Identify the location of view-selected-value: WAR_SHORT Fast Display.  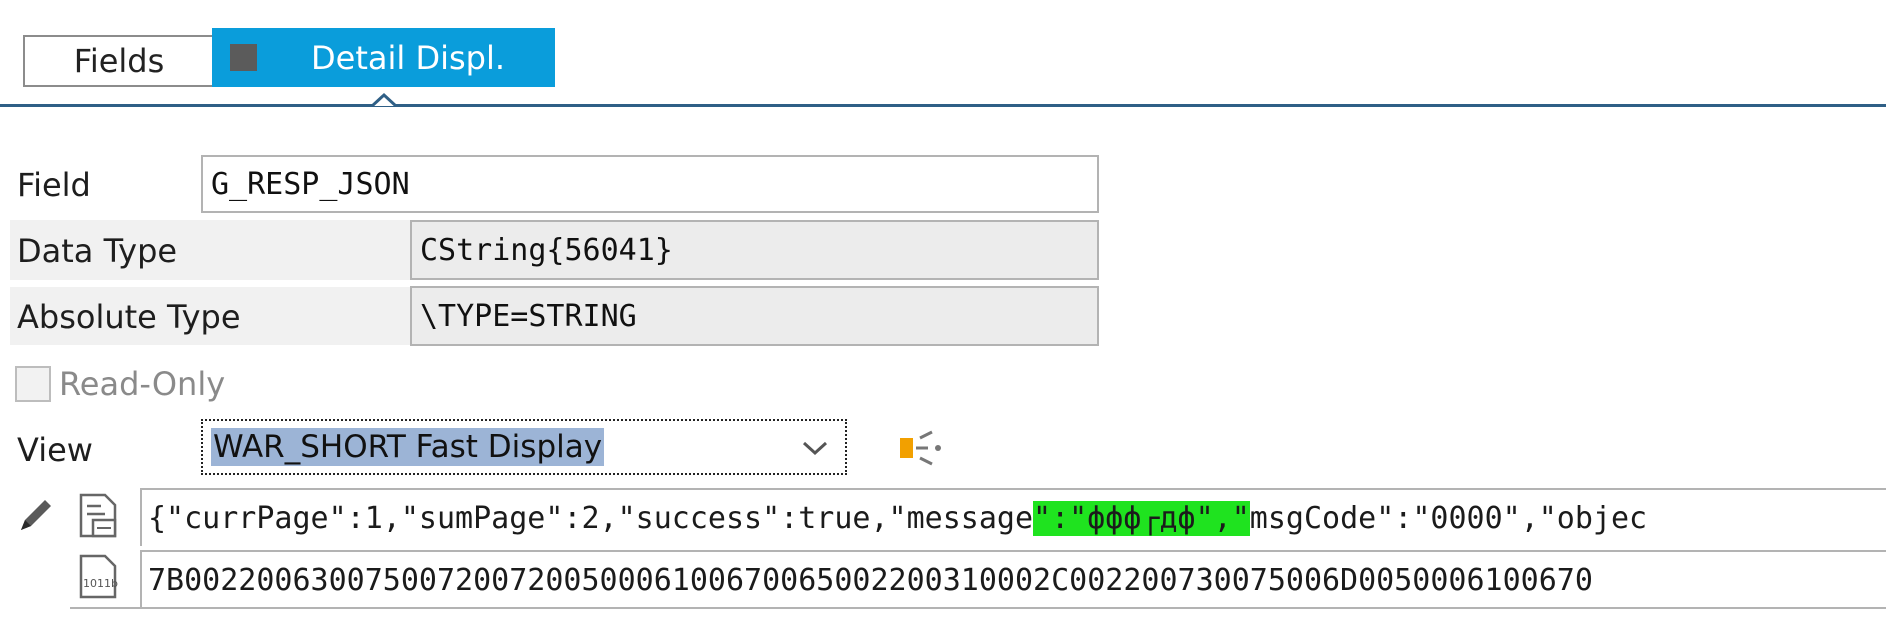
(408, 447).